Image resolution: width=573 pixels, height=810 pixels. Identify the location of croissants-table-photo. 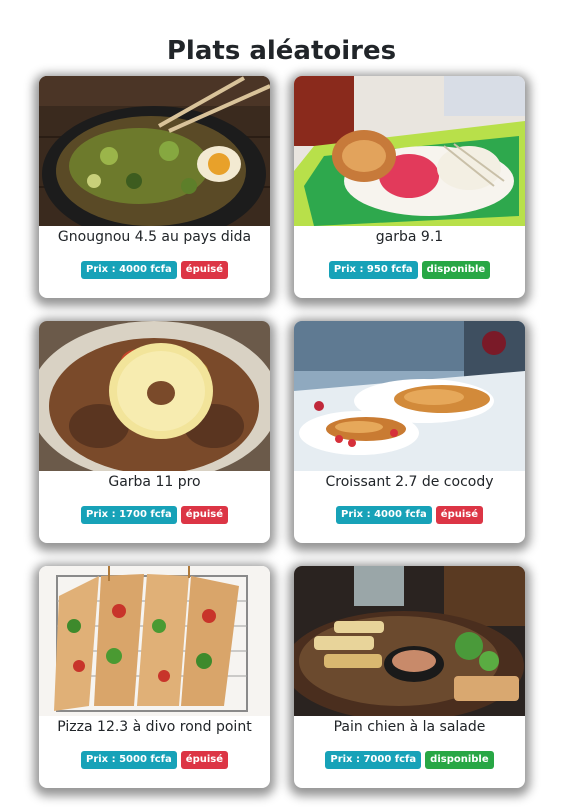
(409, 396).